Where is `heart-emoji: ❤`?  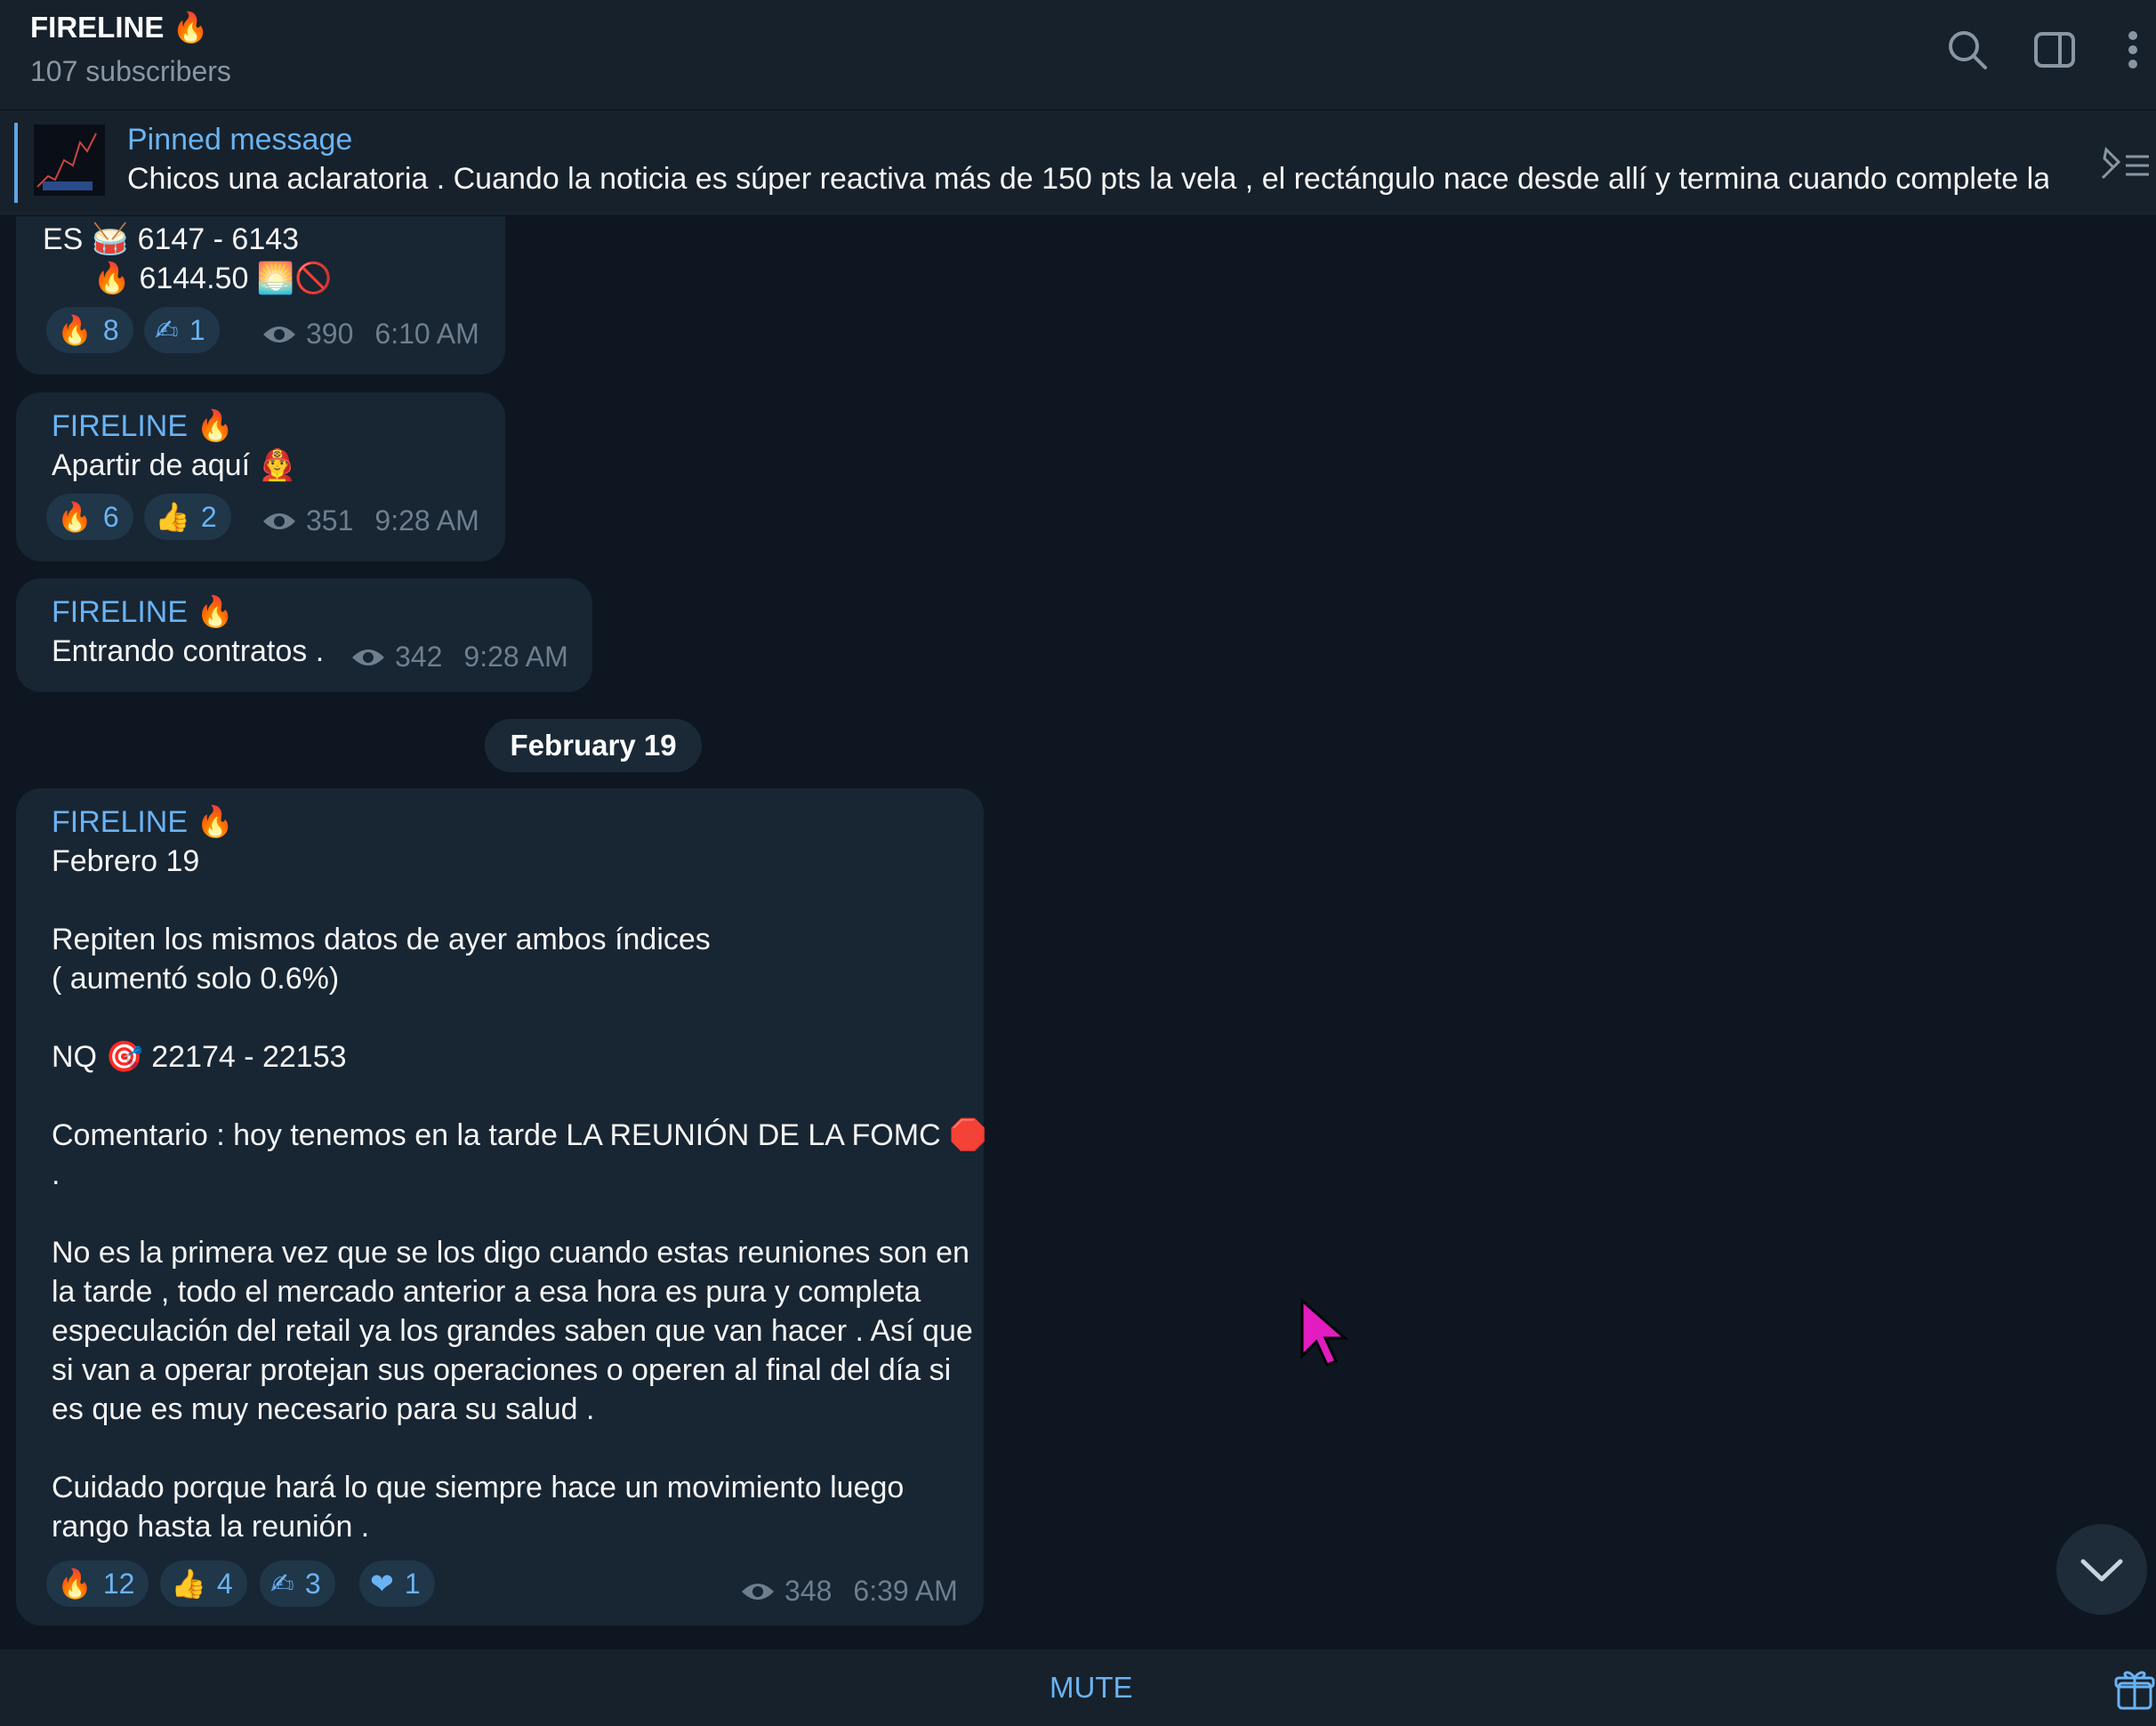 heart-emoji: ❤ is located at coordinates (382, 1584).